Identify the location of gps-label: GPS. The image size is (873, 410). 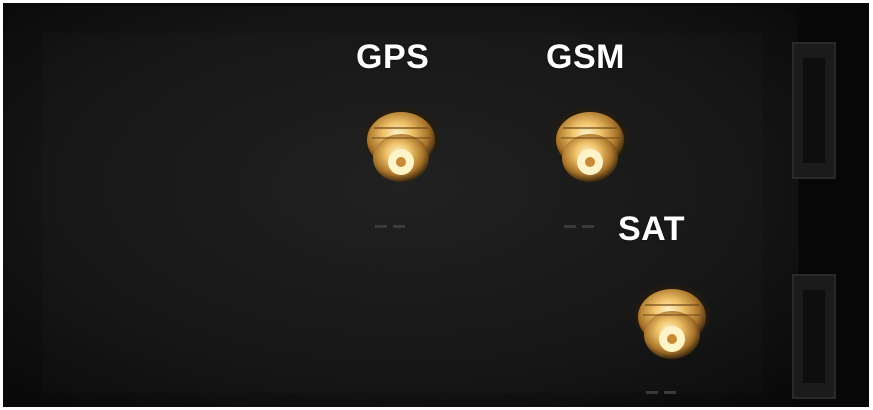
(393, 57).